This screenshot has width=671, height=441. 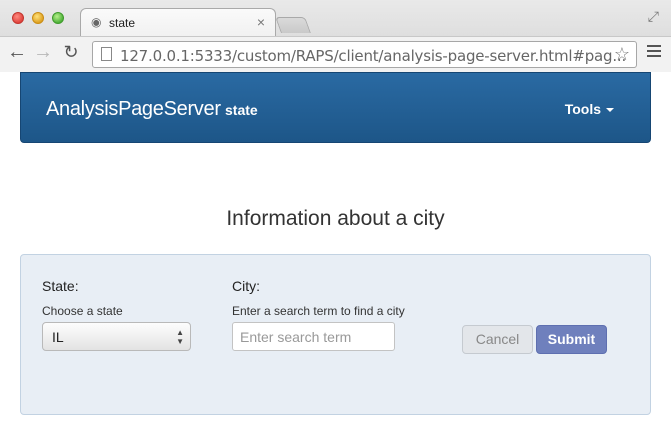 I want to click on close-window-icon, so click(x=18, y=18).